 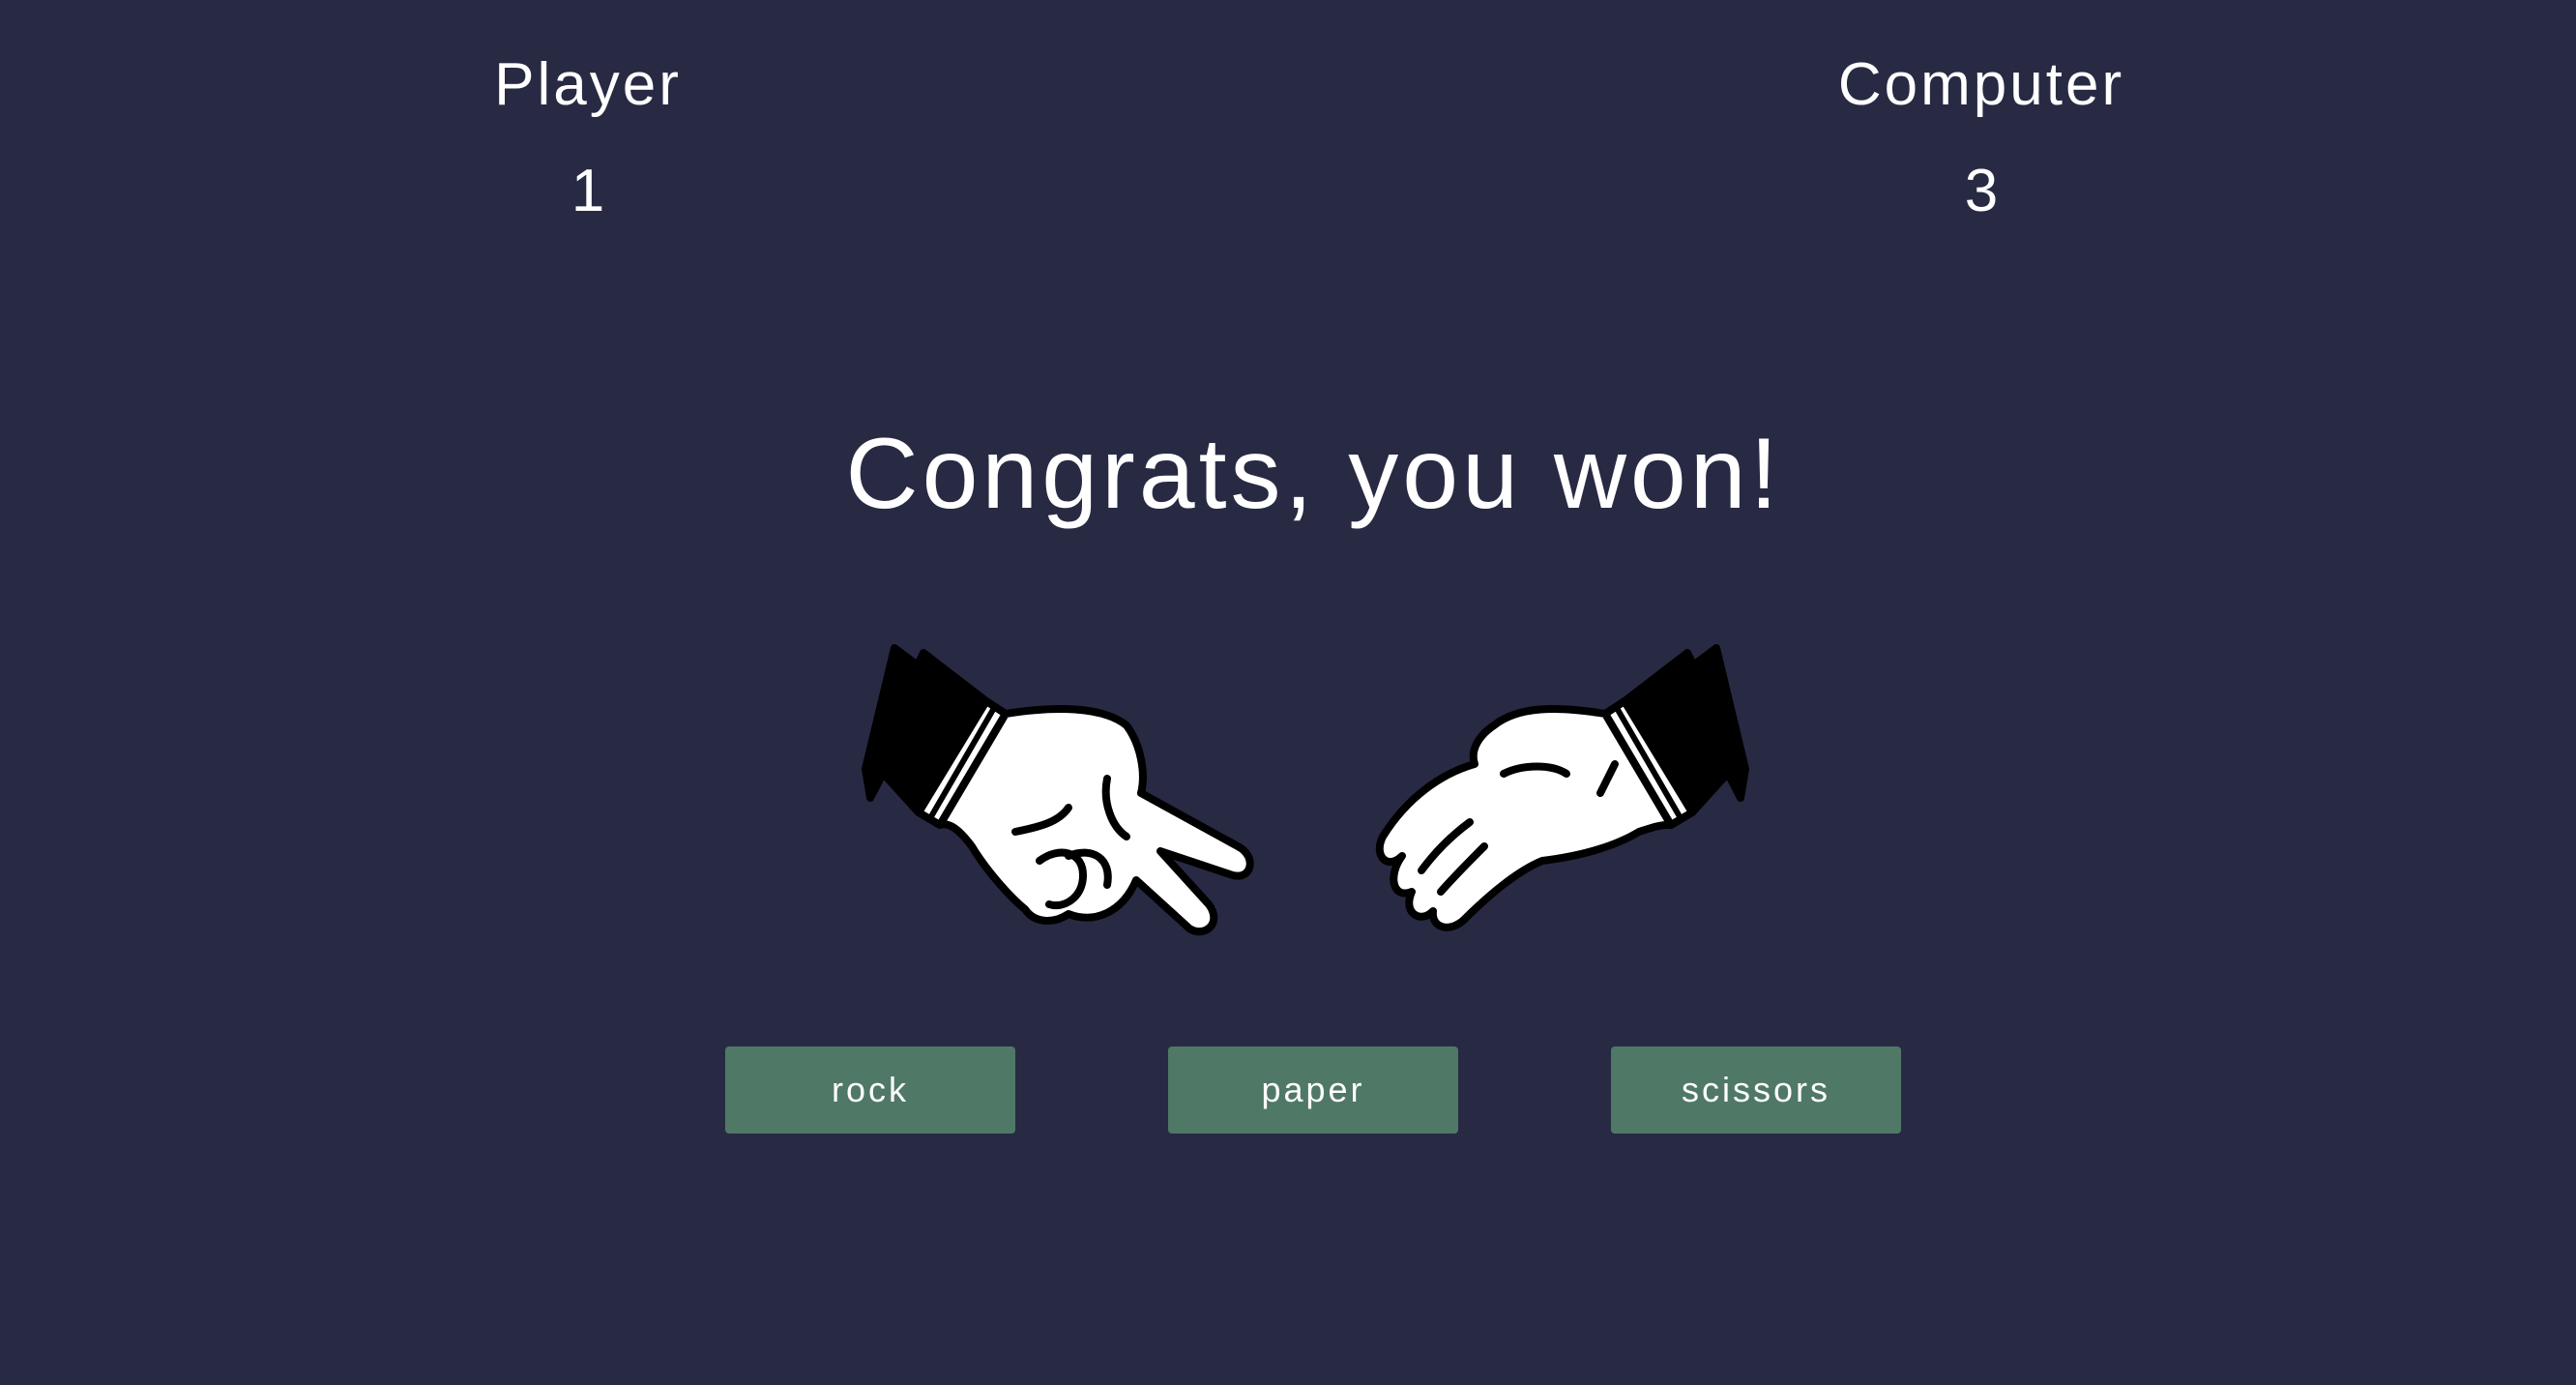 What do you see at coordinates (1981, 138) in the screenshot?
I see `computer-score-panel: Computer 3` at bounding box center [1981, 138].